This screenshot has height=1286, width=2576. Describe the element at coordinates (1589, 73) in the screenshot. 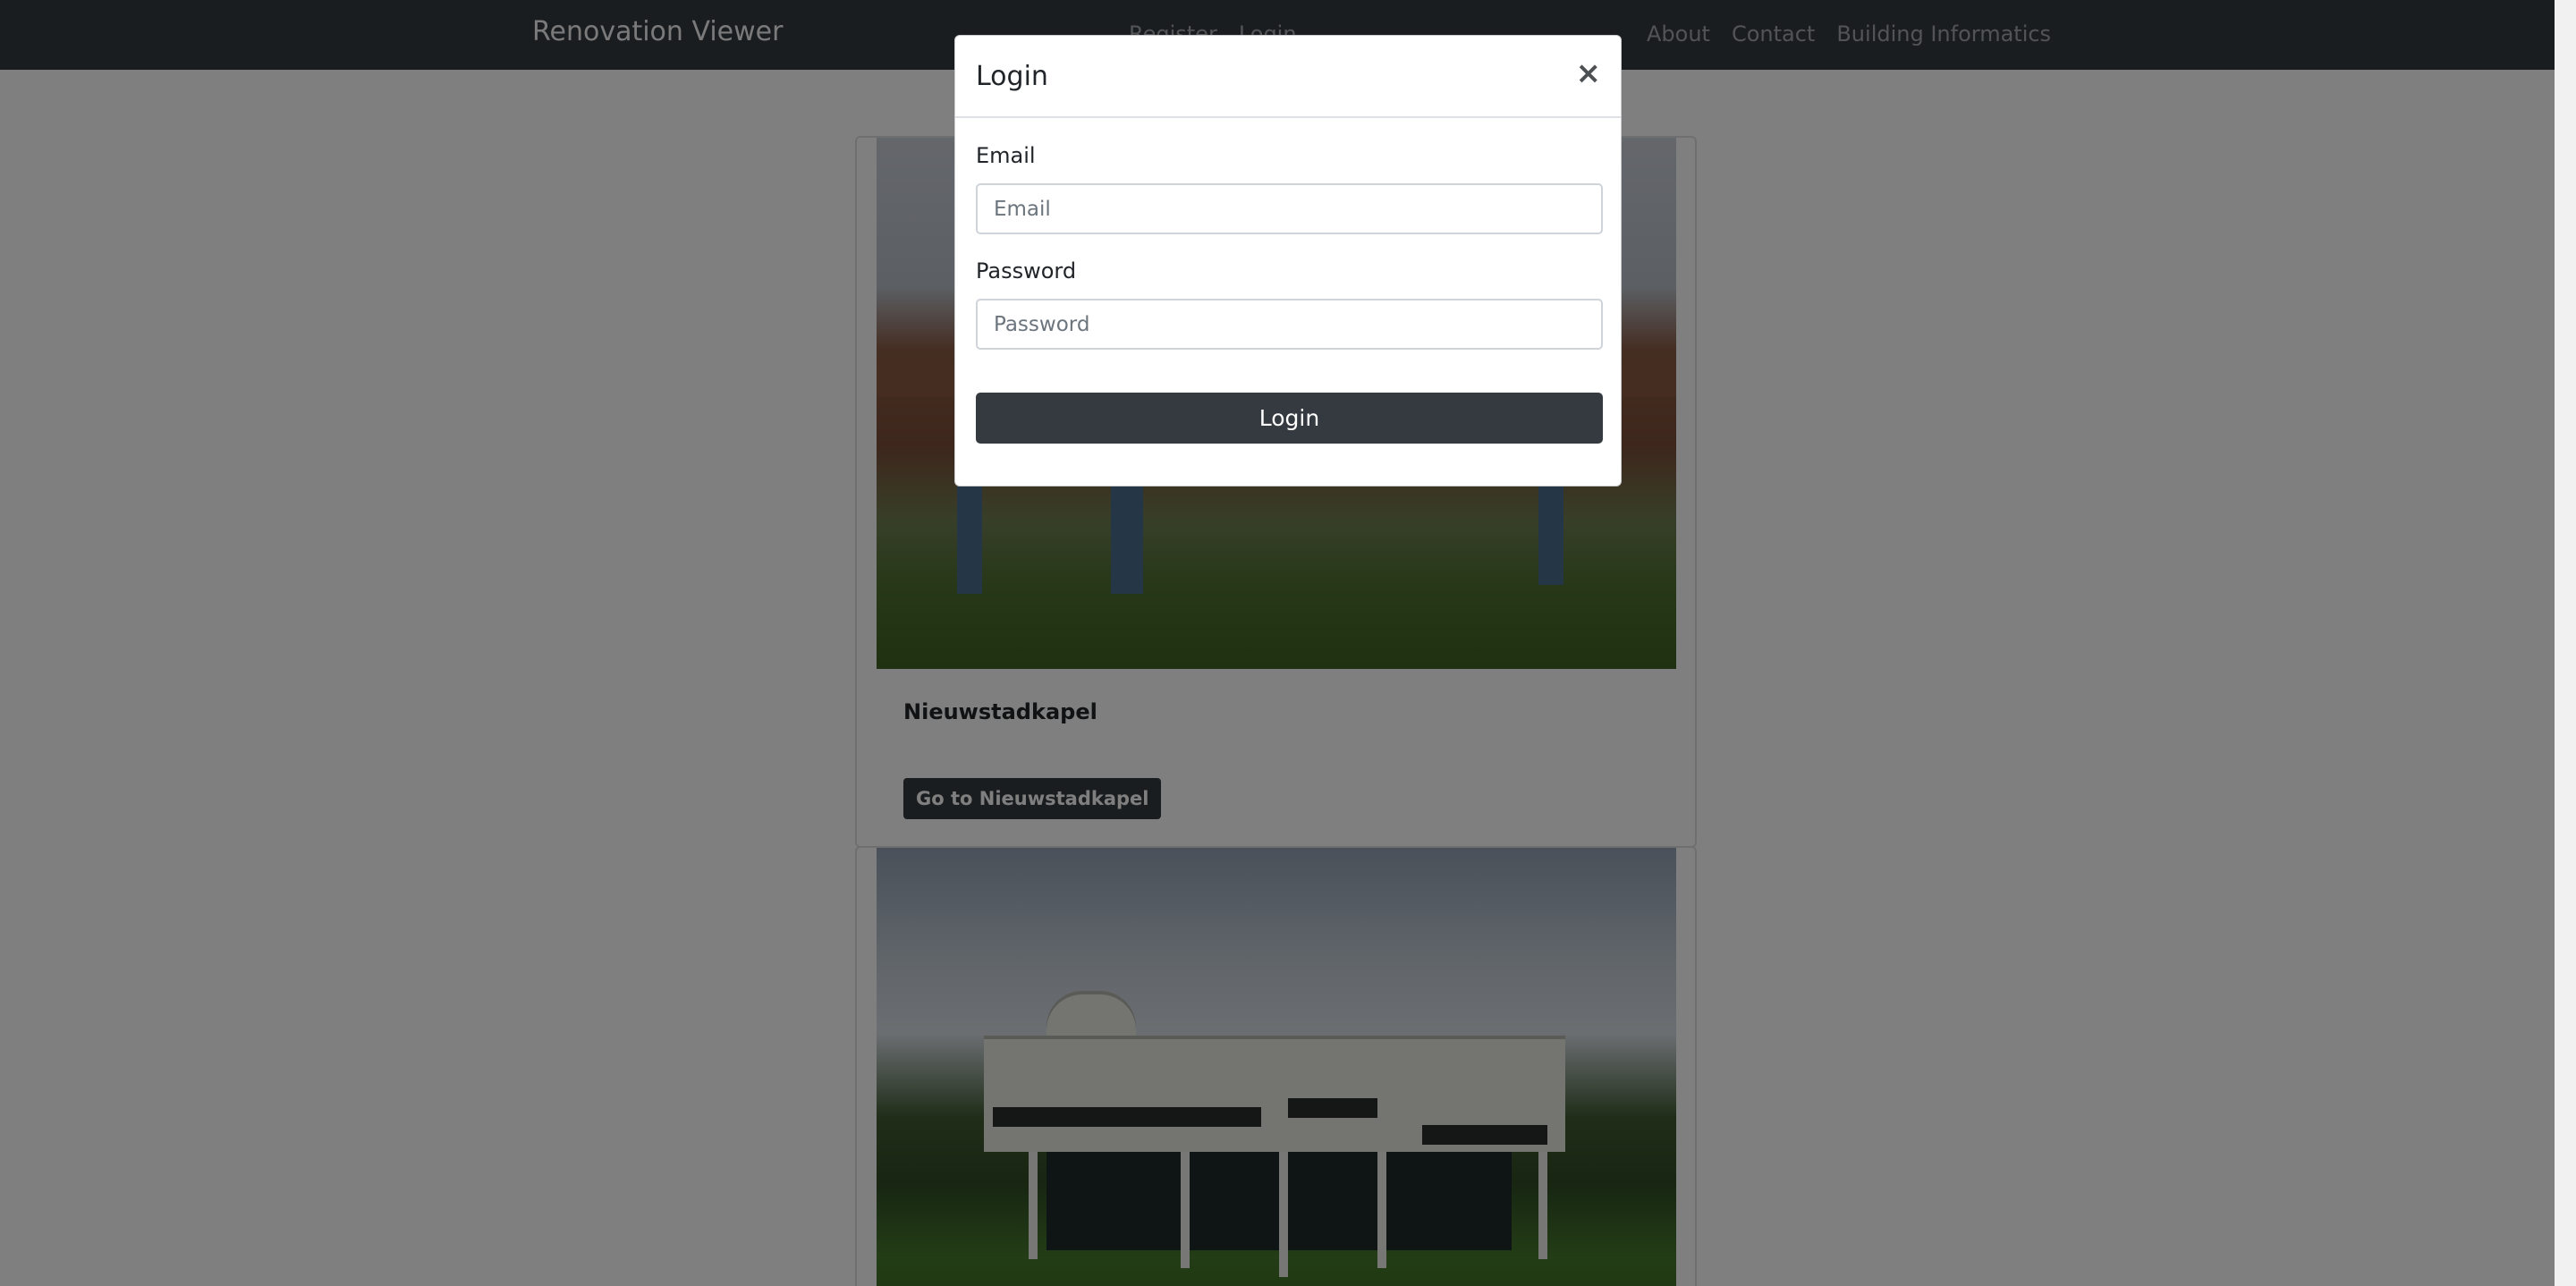

I see `close-icon: ×` at that location.